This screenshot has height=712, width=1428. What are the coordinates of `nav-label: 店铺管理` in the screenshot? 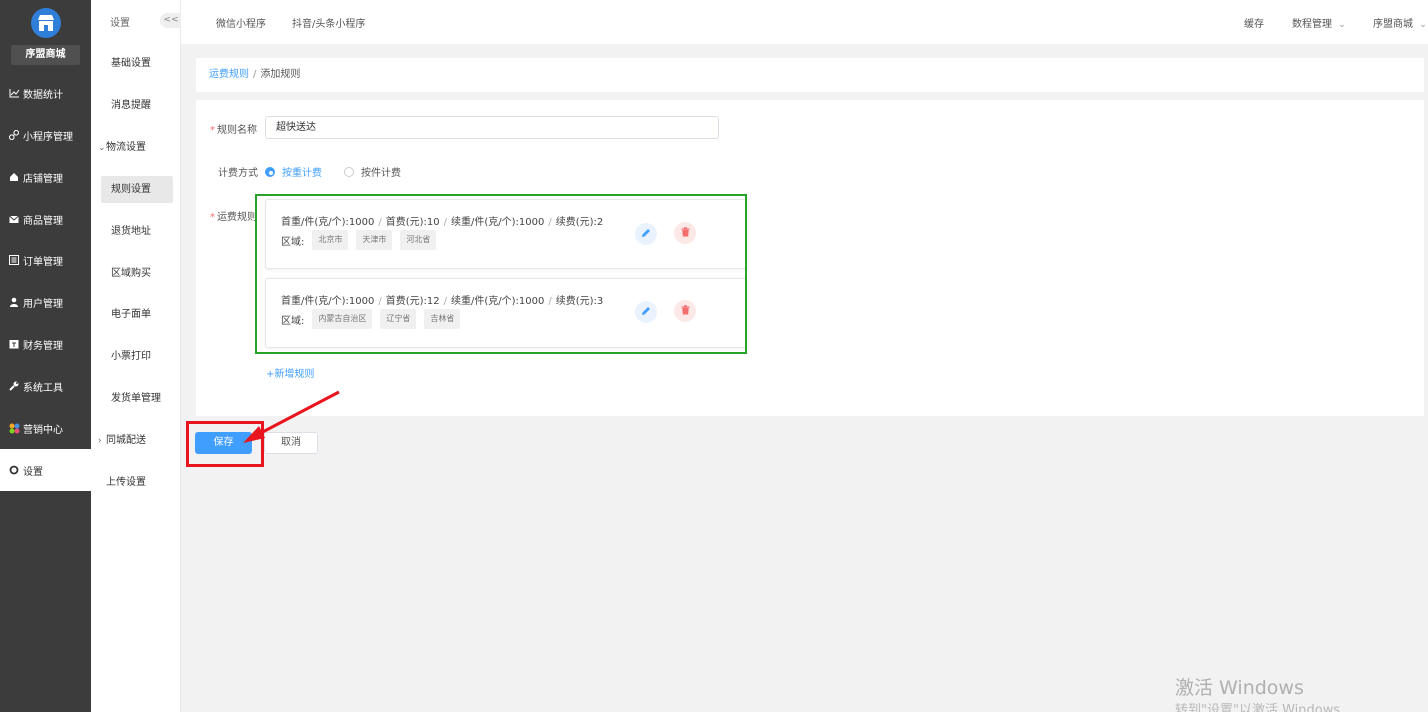 It's located at (43, 179).